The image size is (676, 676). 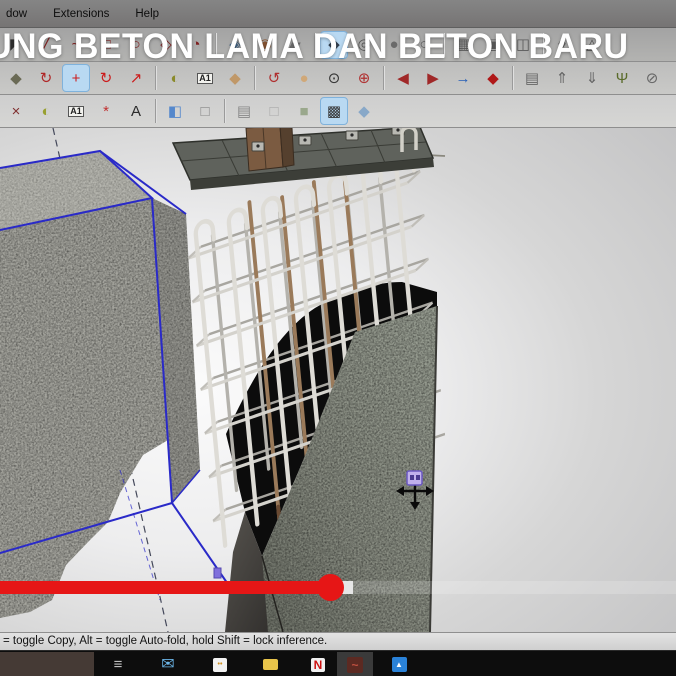 I want to click on toolbar-row-3: × ◐ A1 * A ◧ □ ▤ □ ■ ▩ ◆, so click(x=338, y=111).